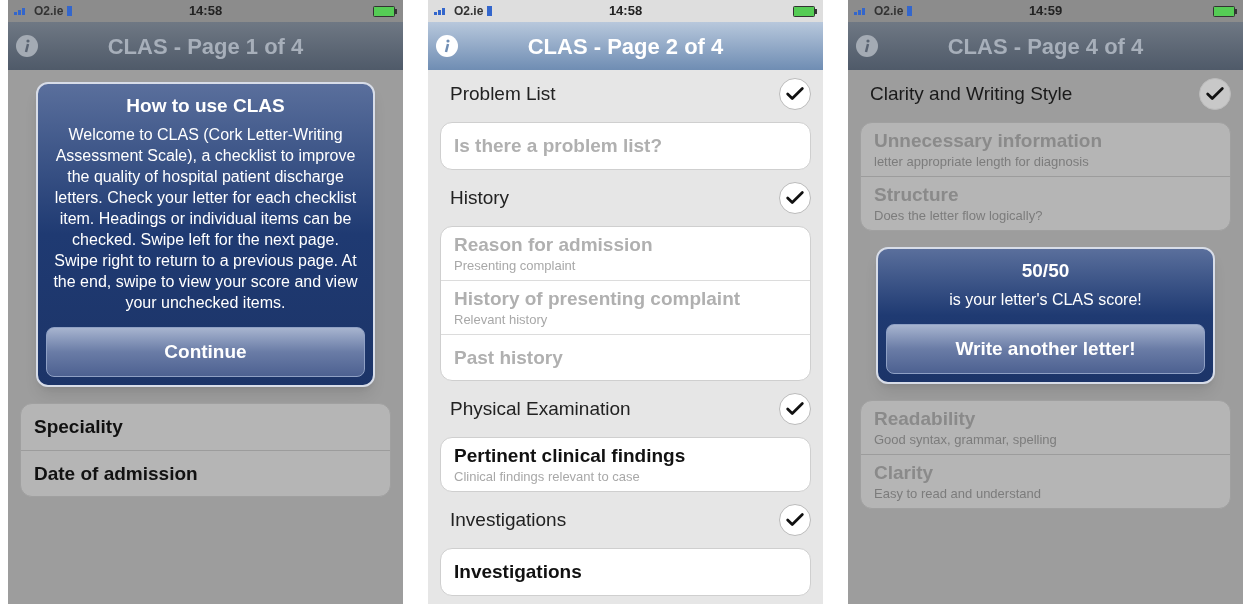  I want to click on item-title: Reason for admission, so click(554, 245).